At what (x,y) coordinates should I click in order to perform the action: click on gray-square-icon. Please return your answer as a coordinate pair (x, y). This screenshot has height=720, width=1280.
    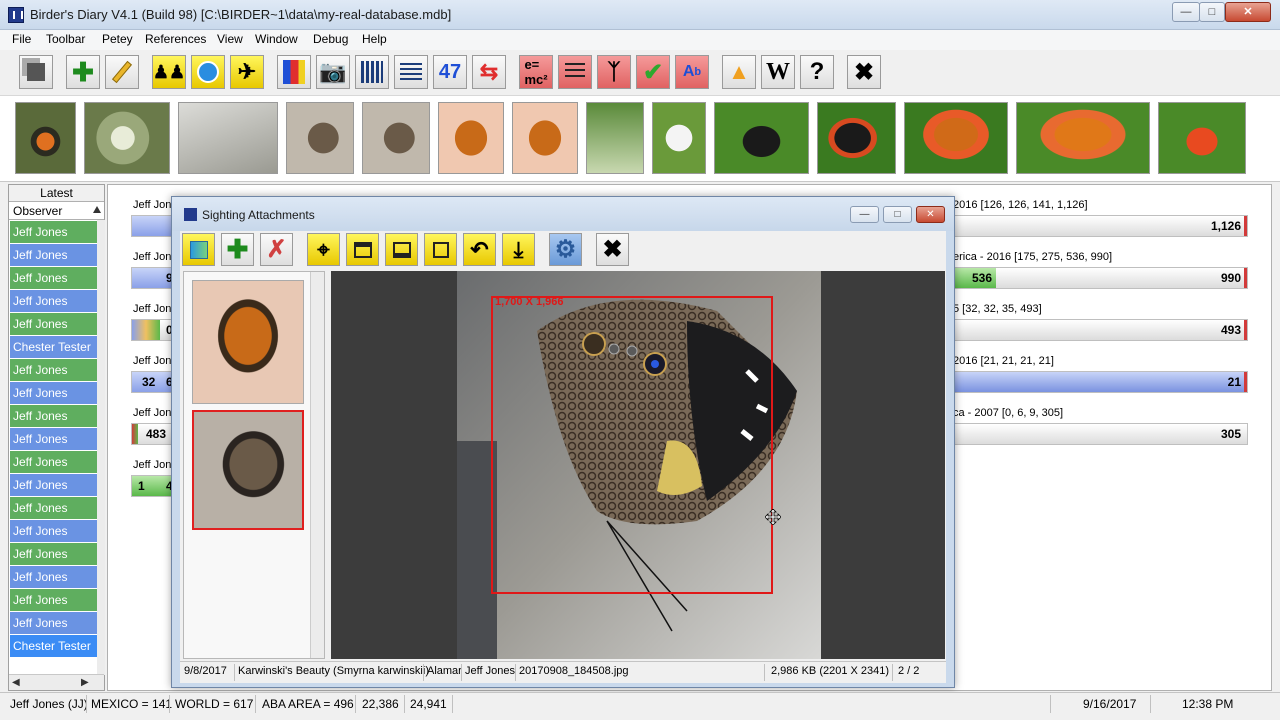
    Looking at the image, I should click on (36, 72).